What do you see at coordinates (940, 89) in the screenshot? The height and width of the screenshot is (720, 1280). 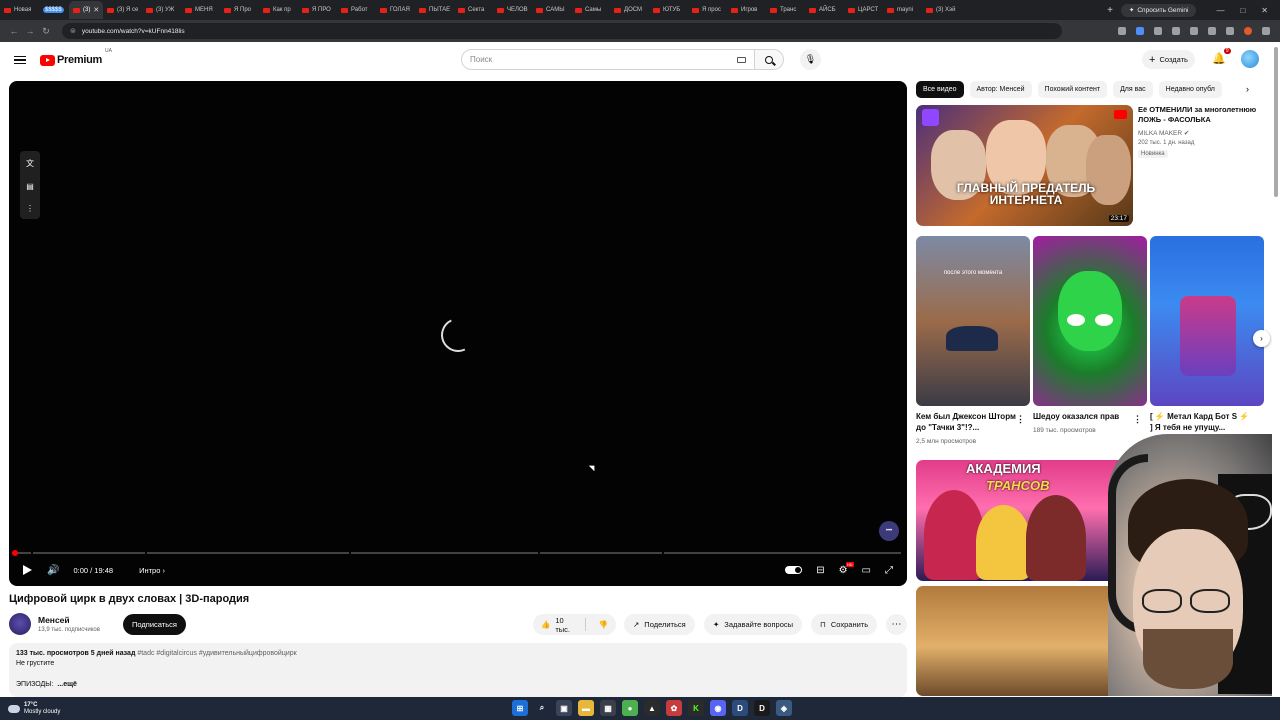 I see `filter-chip: Все видео` at bounding box center [940, 89].